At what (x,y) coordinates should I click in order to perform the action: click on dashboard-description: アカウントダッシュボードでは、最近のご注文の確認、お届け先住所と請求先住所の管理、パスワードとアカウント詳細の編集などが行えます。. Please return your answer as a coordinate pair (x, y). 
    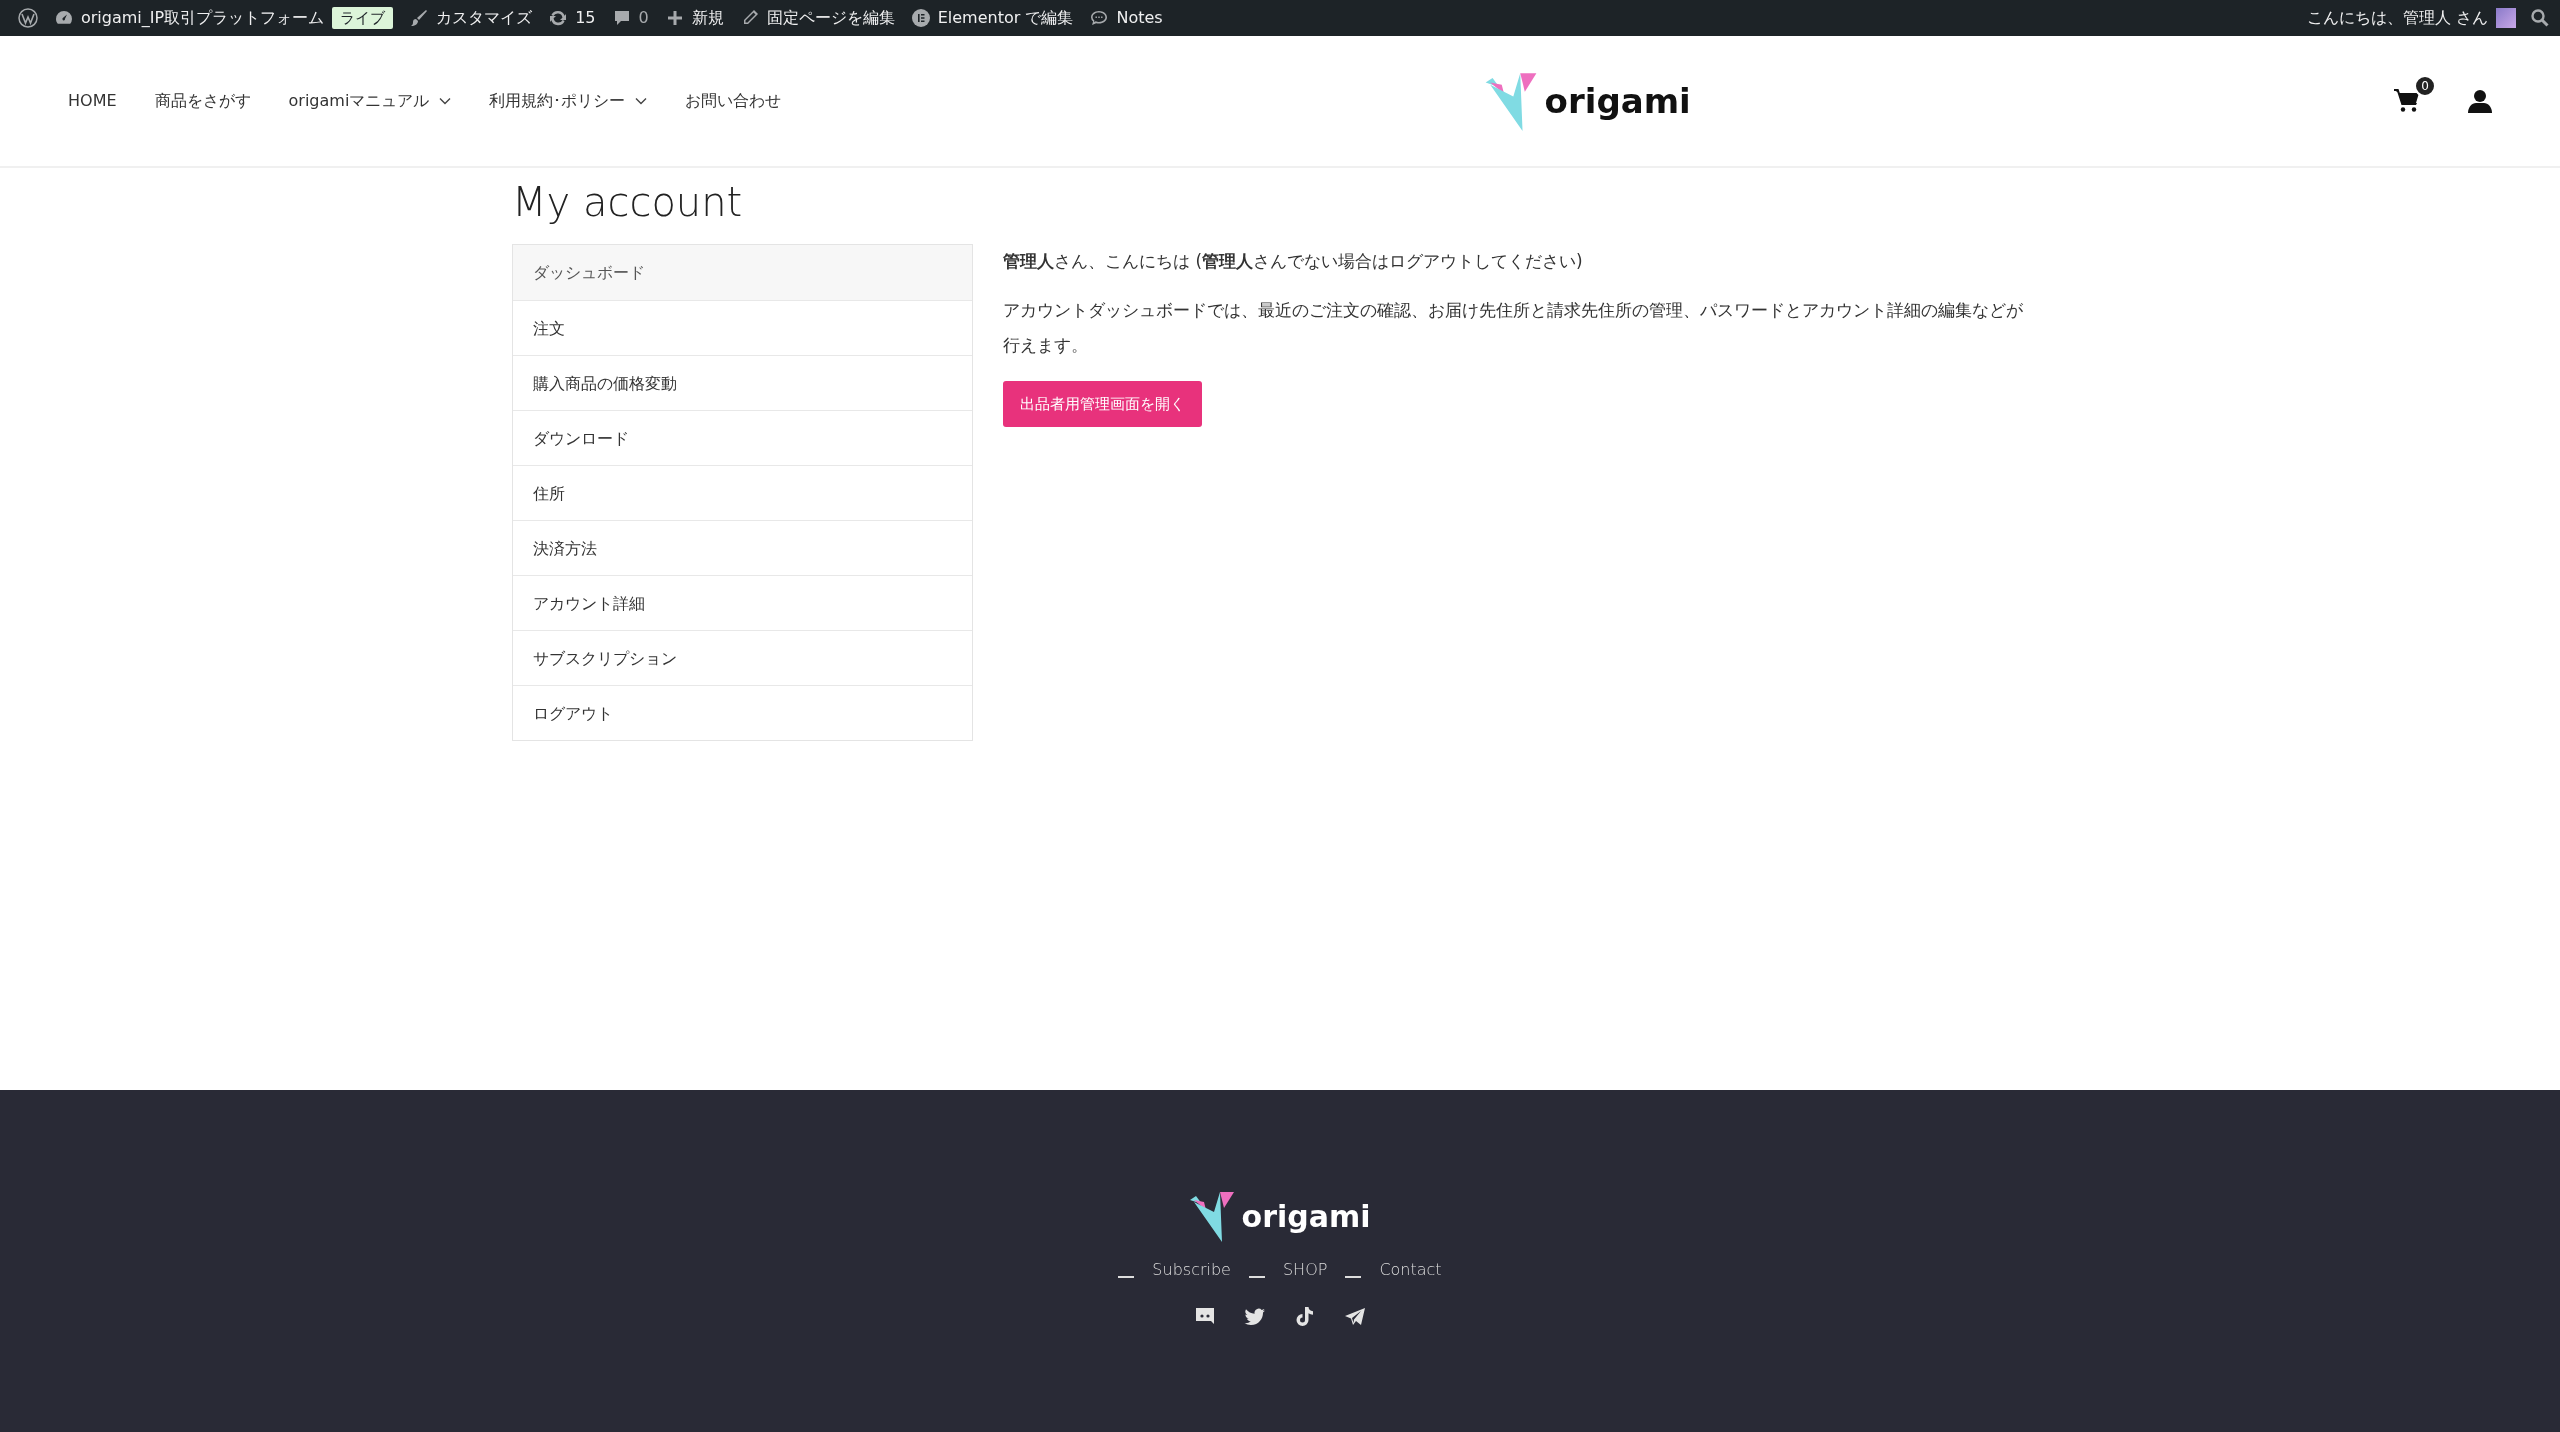
    Looking at the image, I should click on (1513, 327).